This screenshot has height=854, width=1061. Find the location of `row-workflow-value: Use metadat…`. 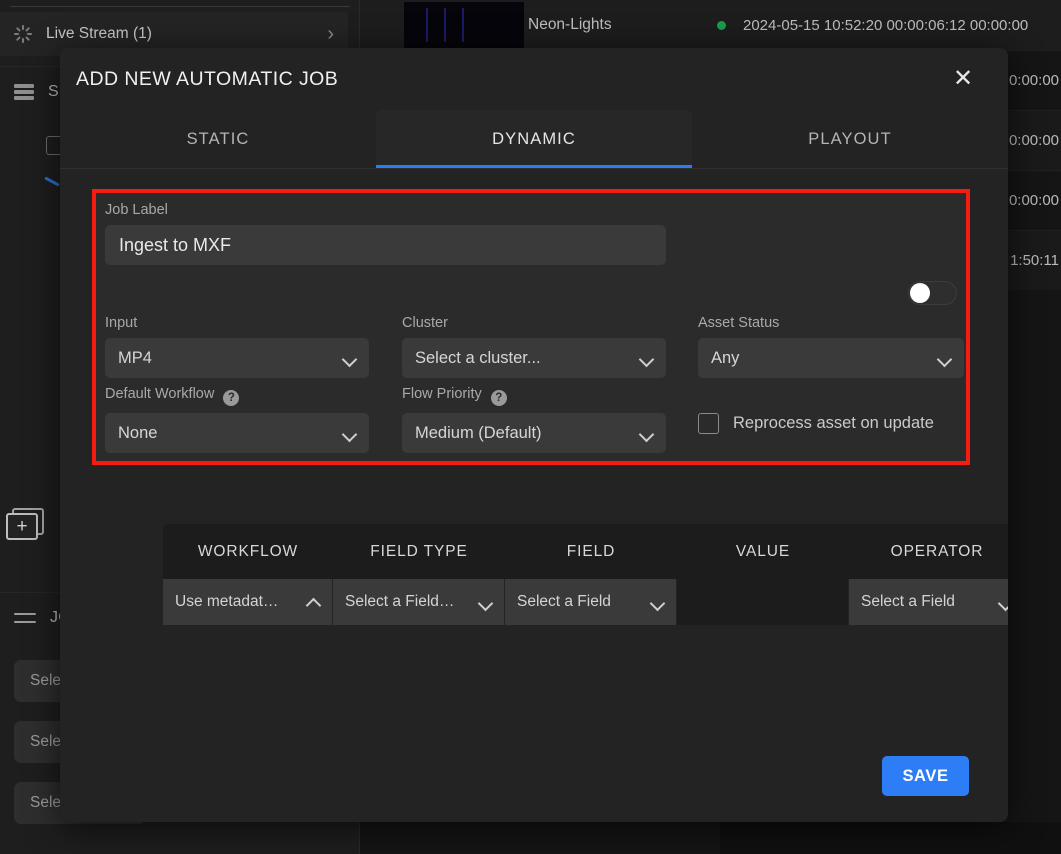

row-workflow-value: Use metadat… is located at coordinates (227, 601).